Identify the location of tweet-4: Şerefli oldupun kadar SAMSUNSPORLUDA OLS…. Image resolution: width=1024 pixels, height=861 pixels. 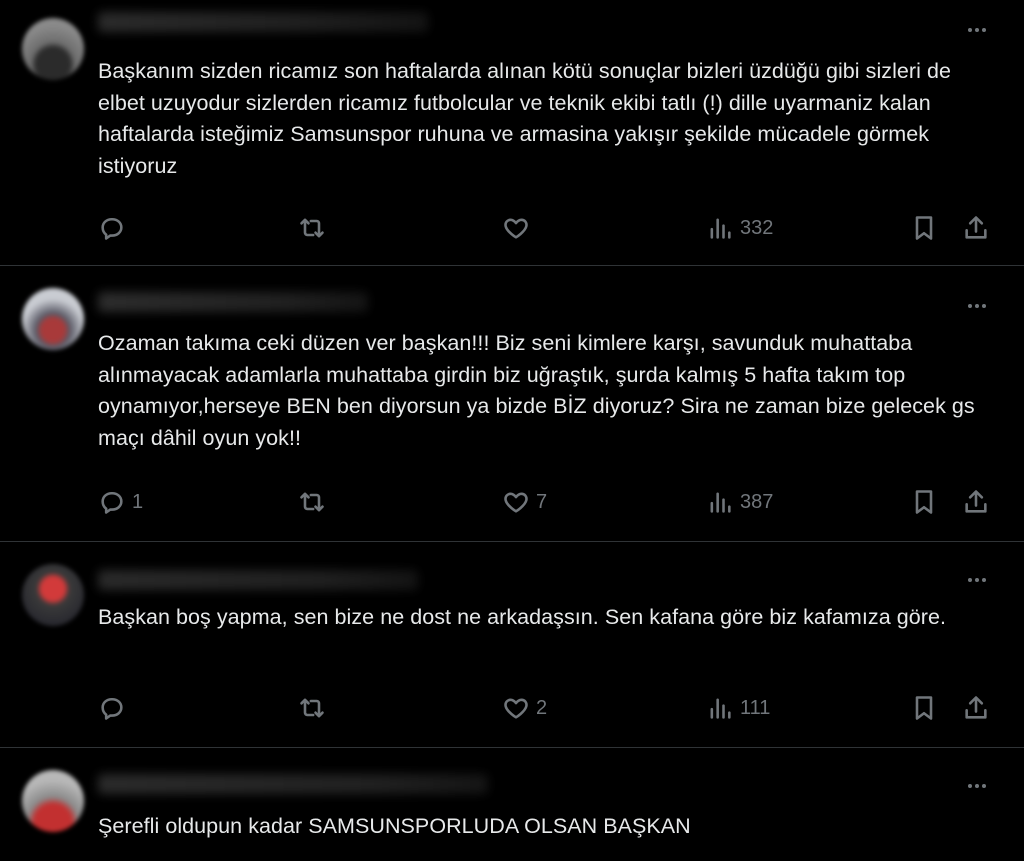
(512, 804).